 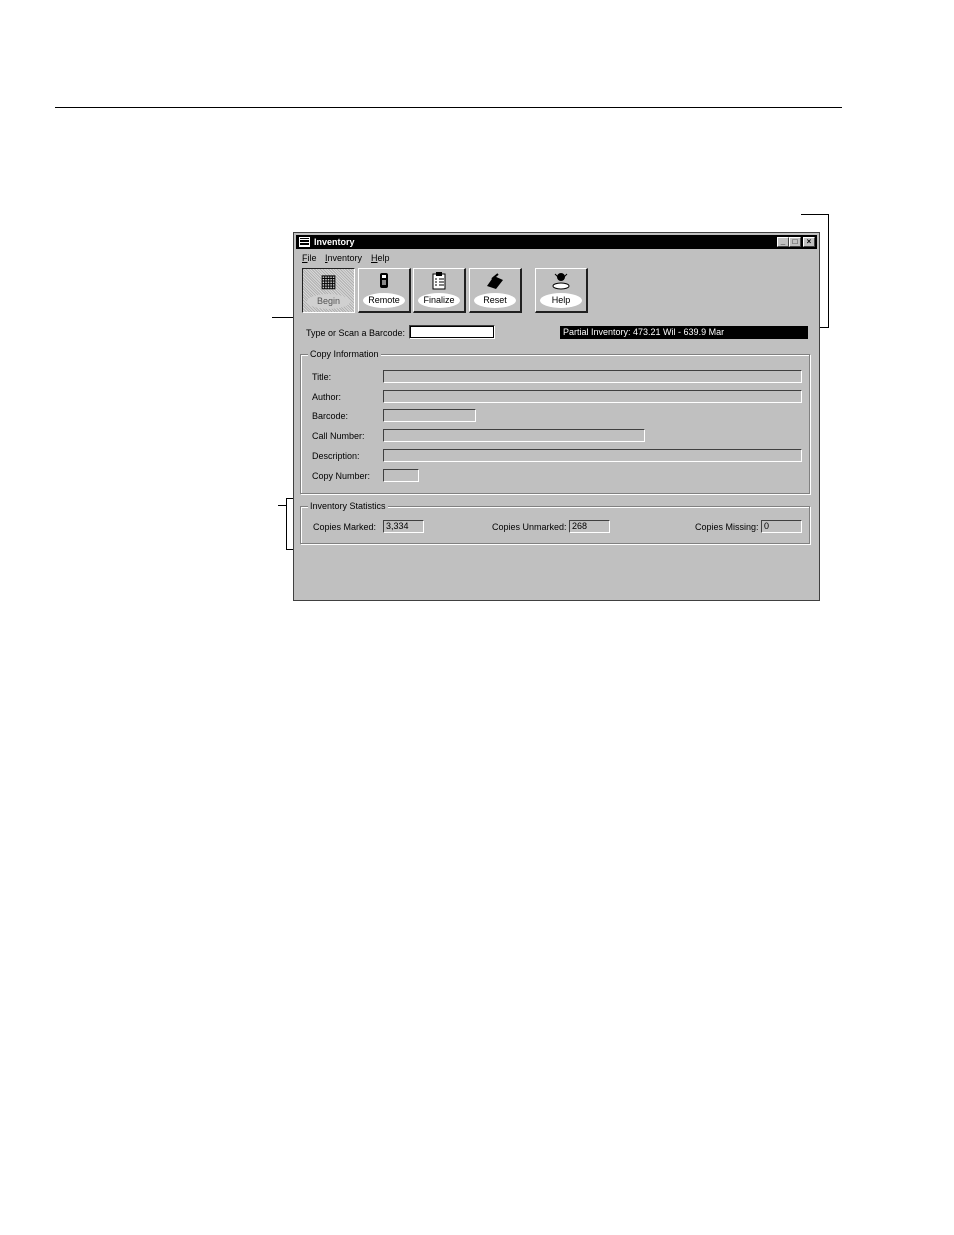 I want to click on barcode-input-label: Type or Scan a Barcode:, so click(x=356, y=333).